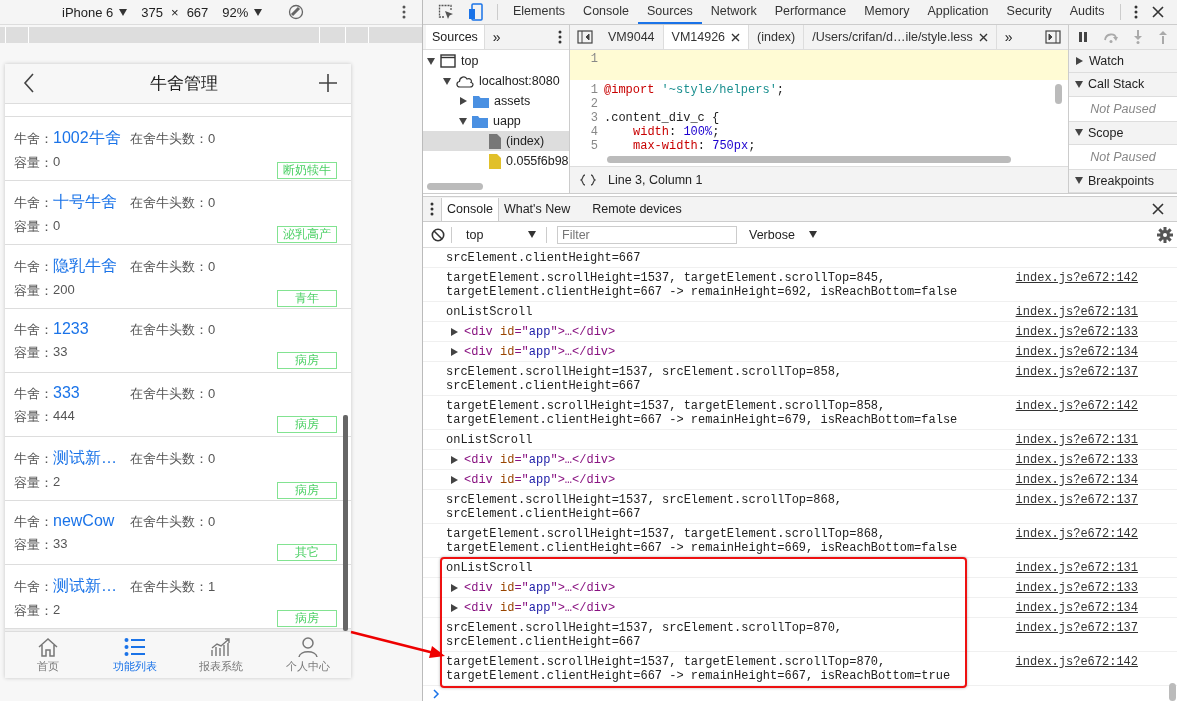 The image size is (1177, 701). Describe the element at coordinates (810, 12) in the screenshot. I see `panel-tab: Performance` at that location.